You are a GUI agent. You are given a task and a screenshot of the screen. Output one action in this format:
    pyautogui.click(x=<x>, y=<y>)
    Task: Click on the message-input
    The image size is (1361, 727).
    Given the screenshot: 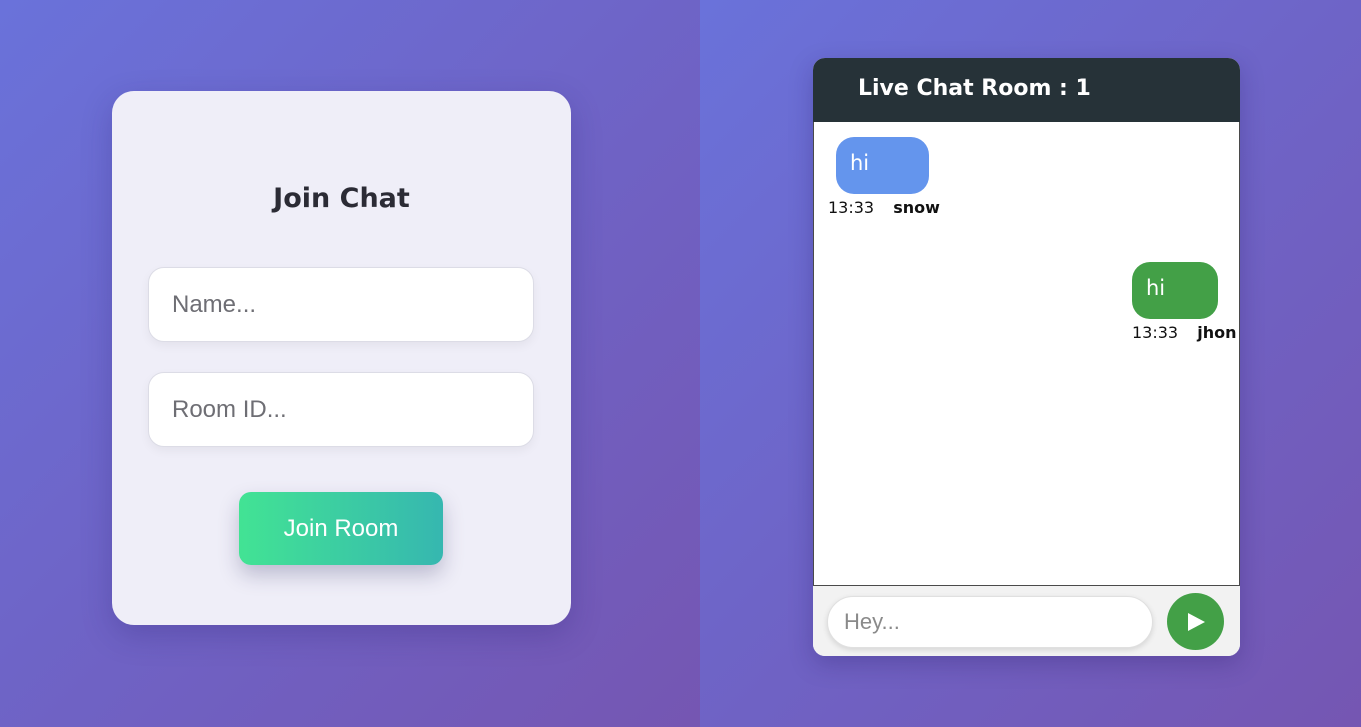 What is the action you would take?
    pyautogui.click(x=990, y=622)
    